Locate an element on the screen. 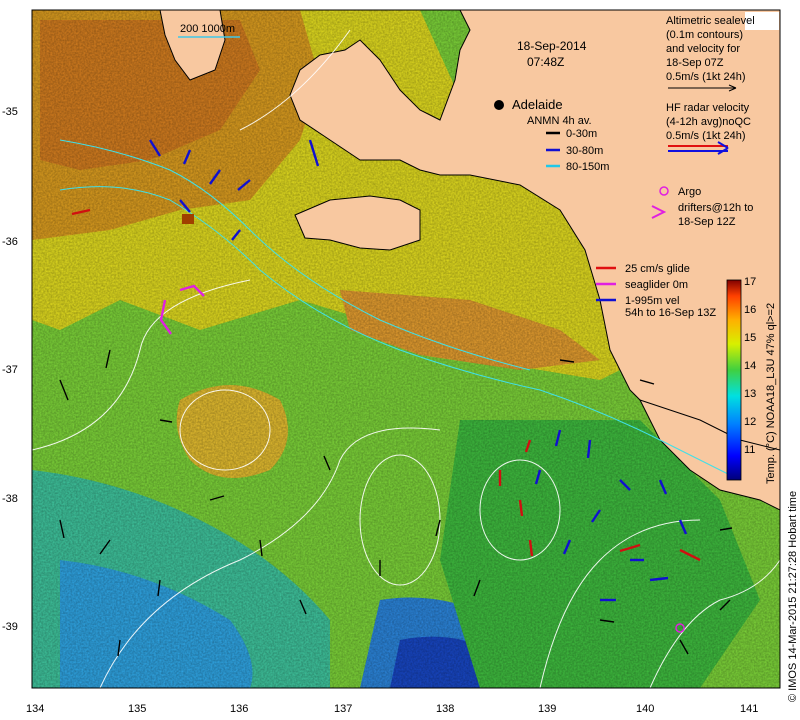  altimetric-line-2: (0.1m contours) is located at coordinates (704, 35).